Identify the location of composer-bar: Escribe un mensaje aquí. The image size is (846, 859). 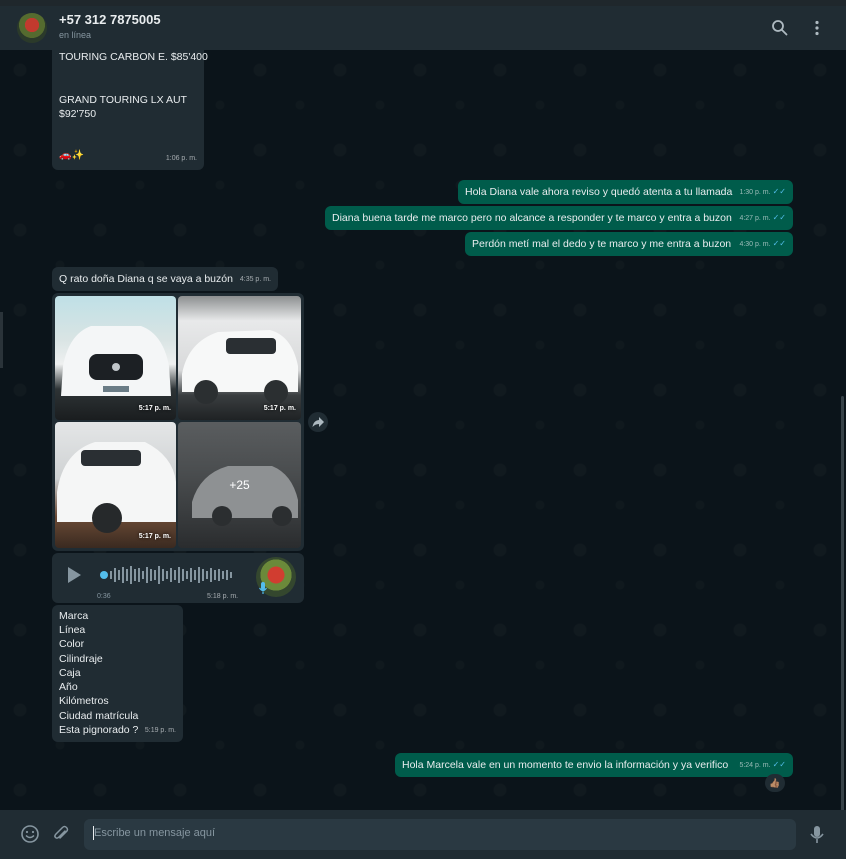
(423, 834).